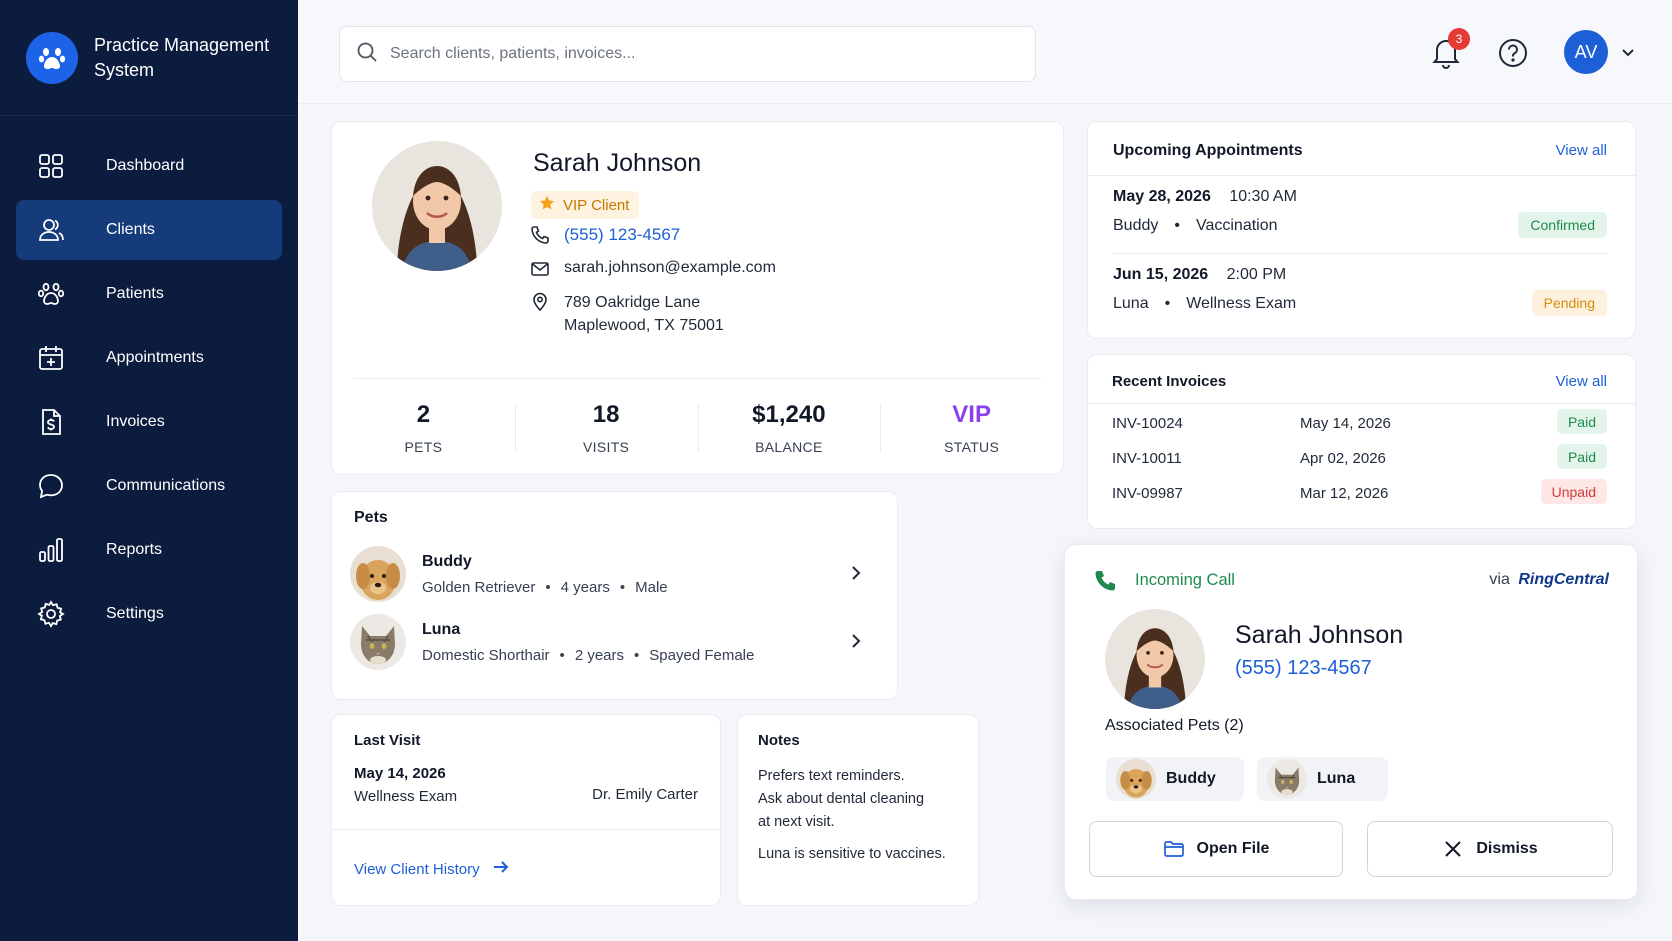  What do you see at coordinates (1513, 53) in the screenshot?
I see `help-icon` at bounding box center [1513, 53].